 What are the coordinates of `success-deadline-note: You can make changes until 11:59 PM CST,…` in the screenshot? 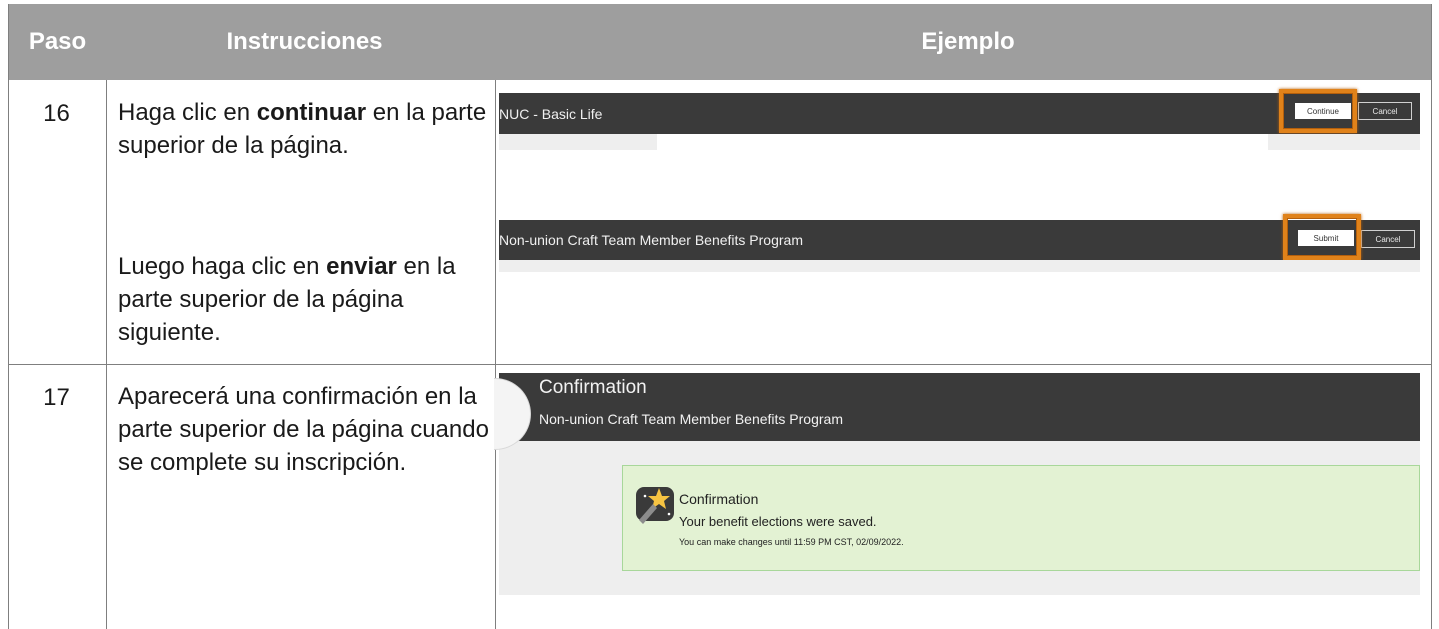 It's located at (791, 542).